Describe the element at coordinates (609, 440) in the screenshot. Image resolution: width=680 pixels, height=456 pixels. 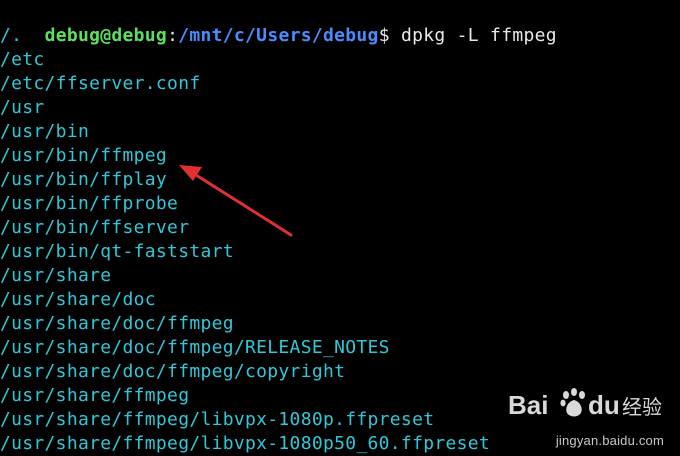
I see `watermark-url: jingyan.baidu.com` at that location.